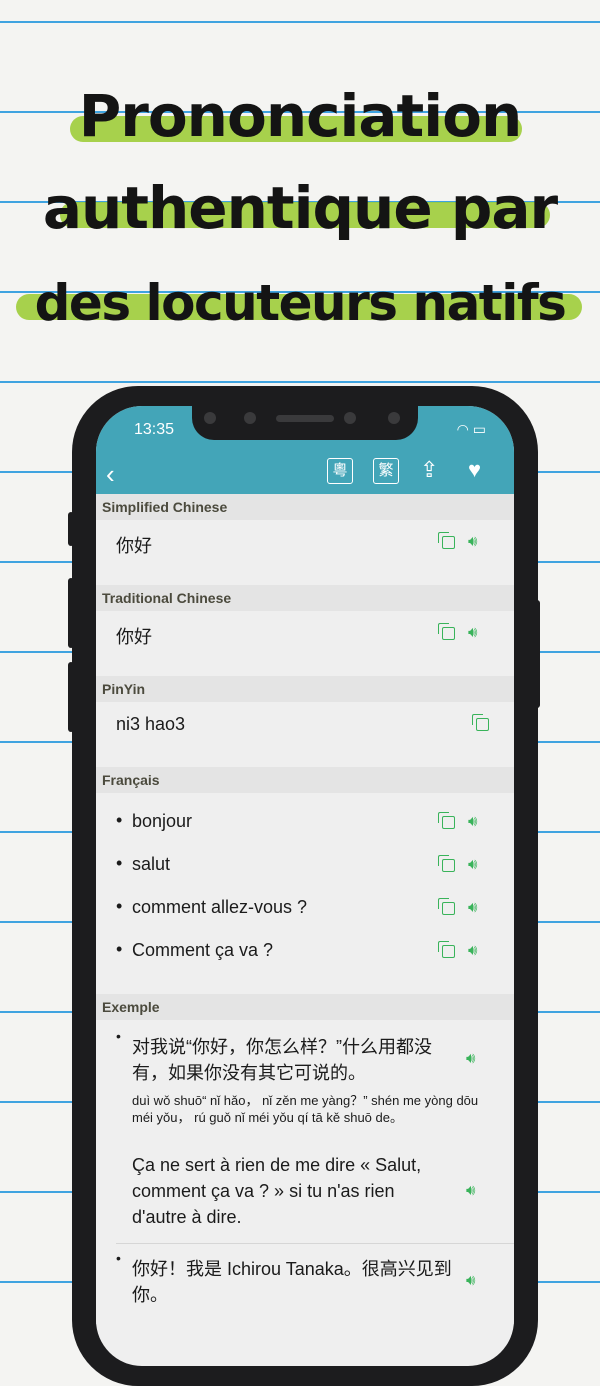 This screenshot has width=600, height=1386. I want to click on battery-icon: ▭, so click(479, 429).